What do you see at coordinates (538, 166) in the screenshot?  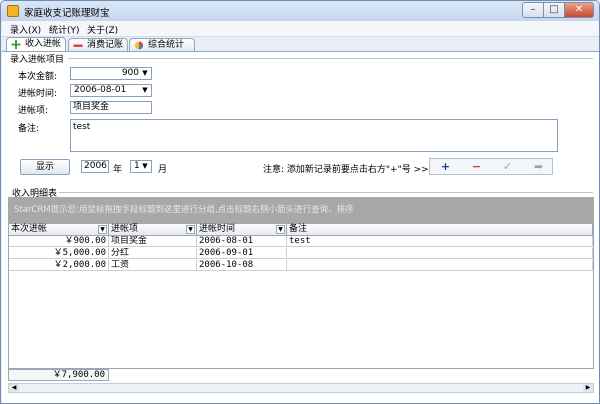 I see `refresh-record-button: ➦` at bounding box center [538, 166].